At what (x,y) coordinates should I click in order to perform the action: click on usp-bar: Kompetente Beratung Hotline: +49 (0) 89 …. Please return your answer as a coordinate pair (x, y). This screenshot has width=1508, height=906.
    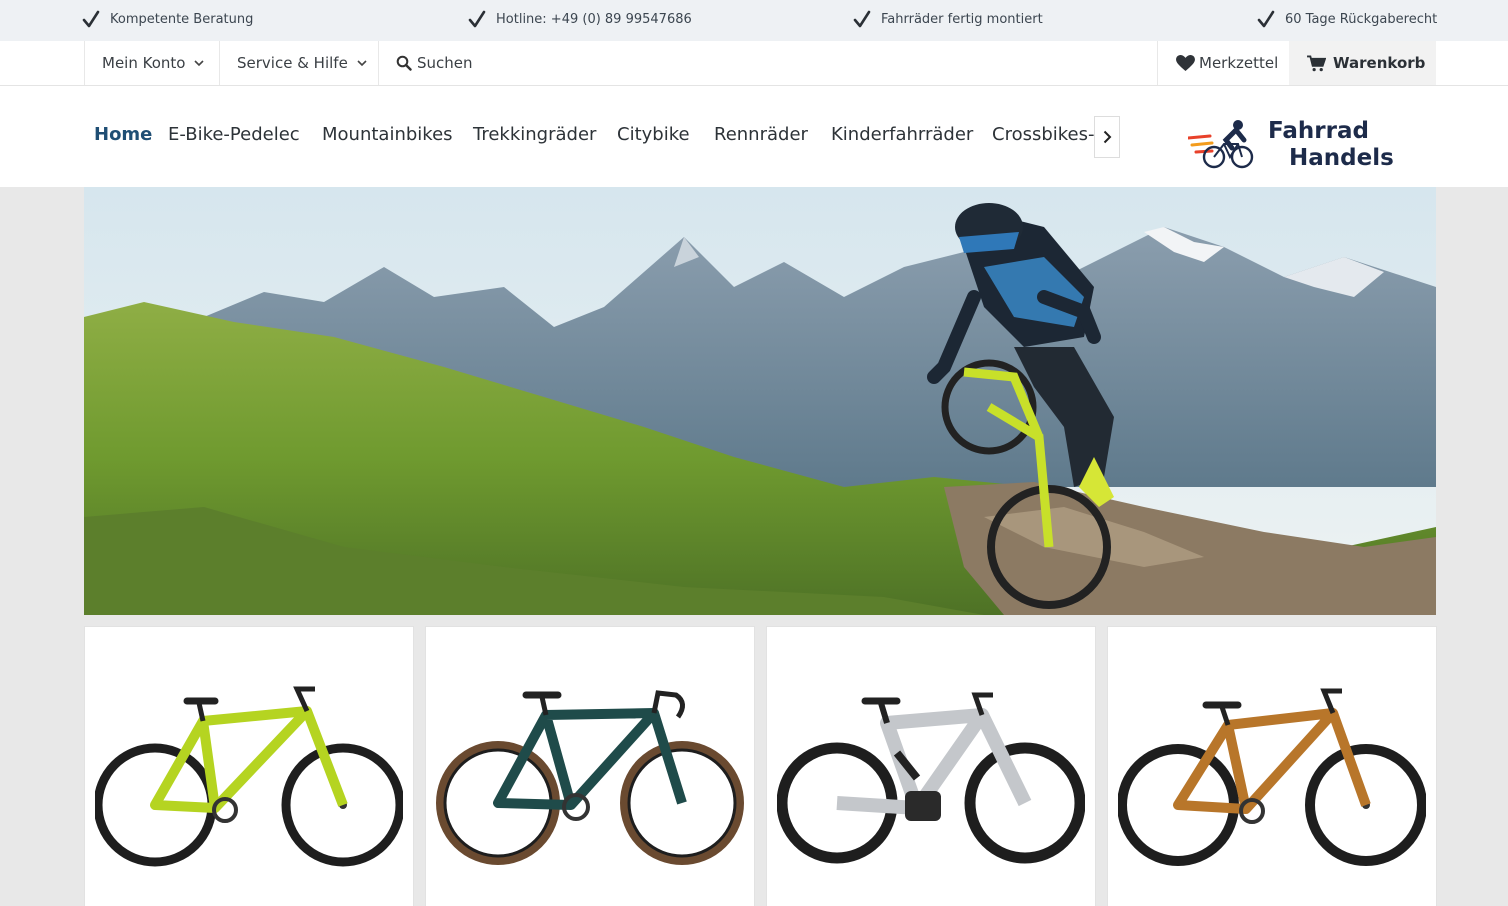
    Looking at the image, I should click on (754, 20).